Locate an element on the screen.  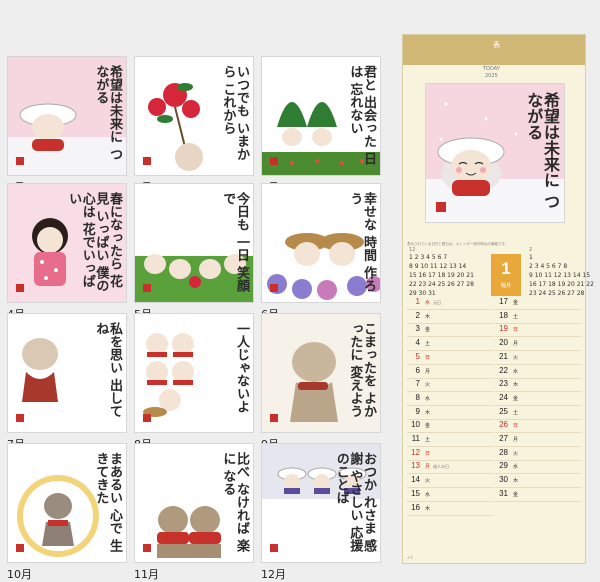
day-row: 20 月 is located at coordinates (538, 345).